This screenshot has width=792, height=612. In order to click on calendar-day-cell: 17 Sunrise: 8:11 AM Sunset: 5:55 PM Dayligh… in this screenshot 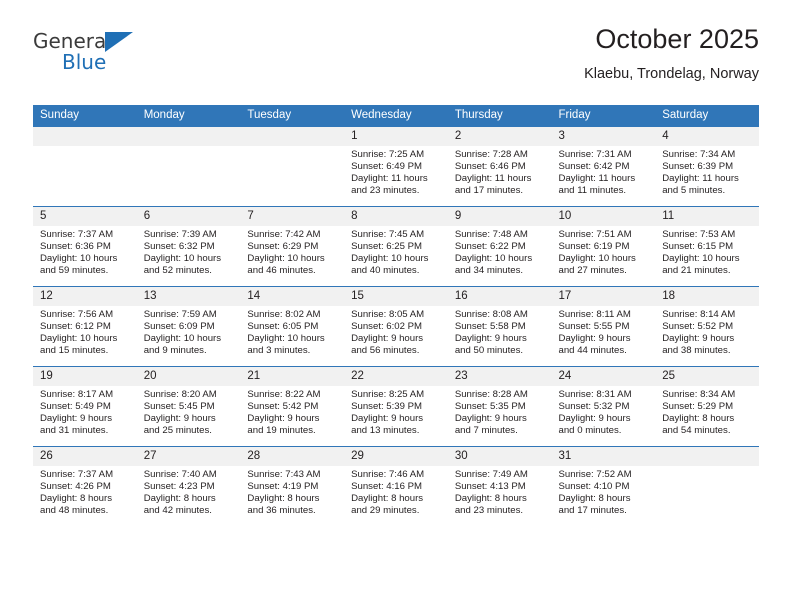, I will do `click(603, 326)`.